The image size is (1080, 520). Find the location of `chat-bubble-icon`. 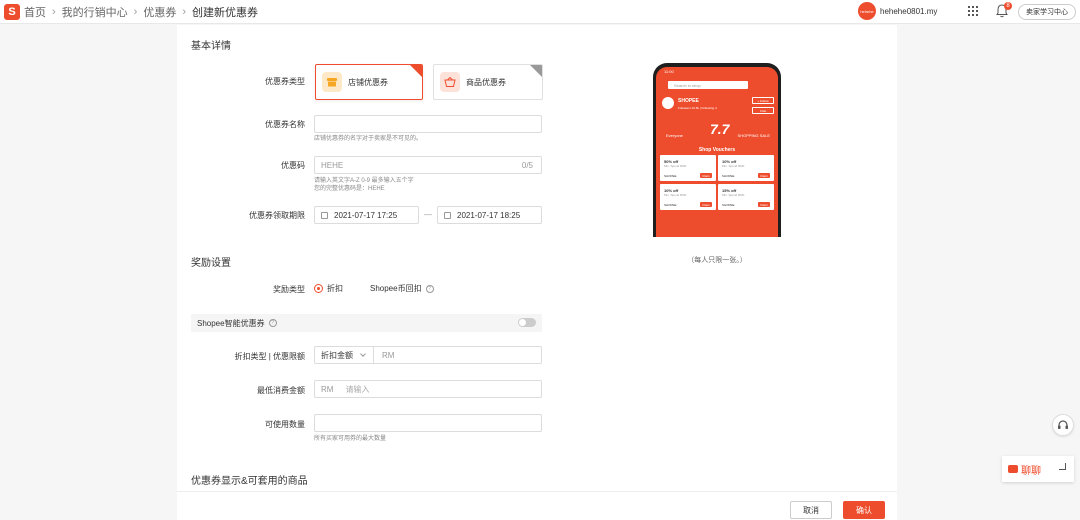

chat-bubble-icon is located at coordinates (1013, 469).